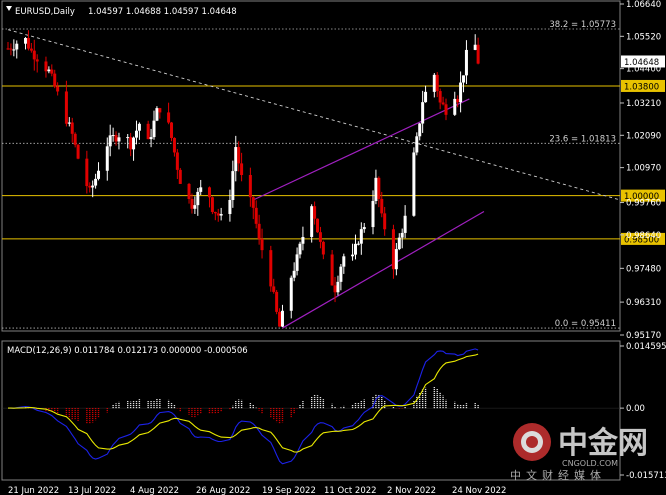 The image size is (666, 495). I want to click on date-axis-label: 2 Nov 2022, so click(411, 490).